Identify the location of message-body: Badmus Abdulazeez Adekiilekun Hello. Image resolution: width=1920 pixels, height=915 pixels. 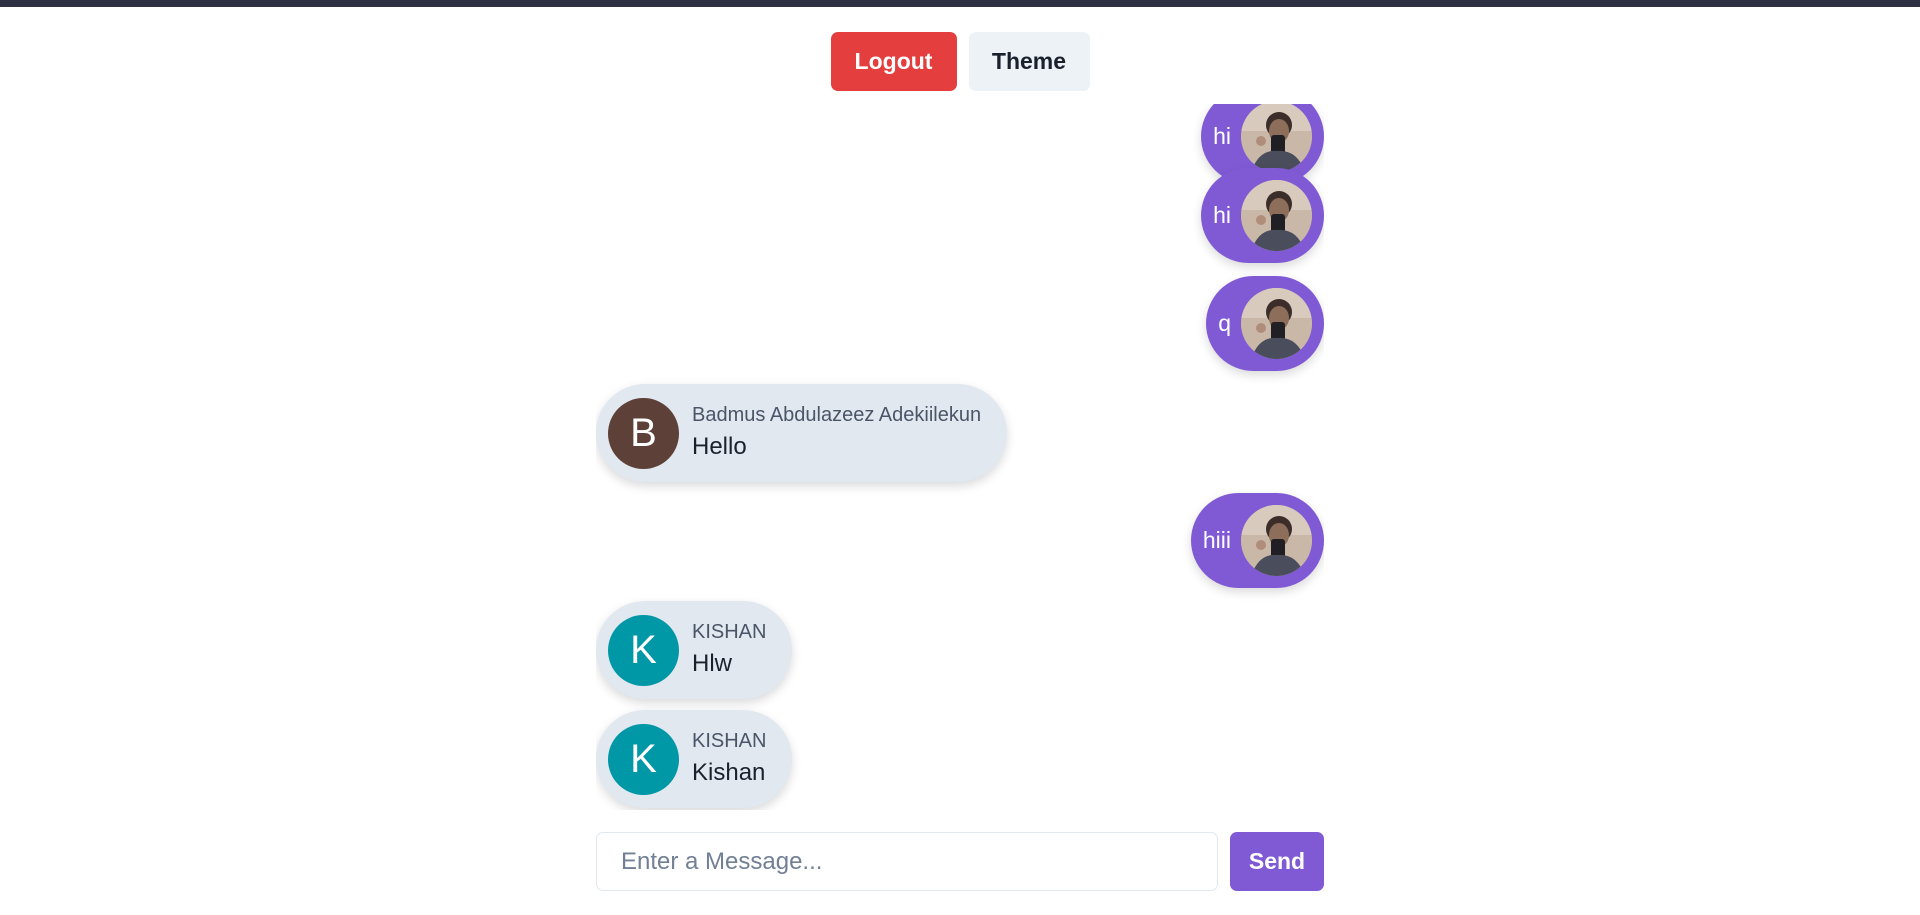
(836, 433).